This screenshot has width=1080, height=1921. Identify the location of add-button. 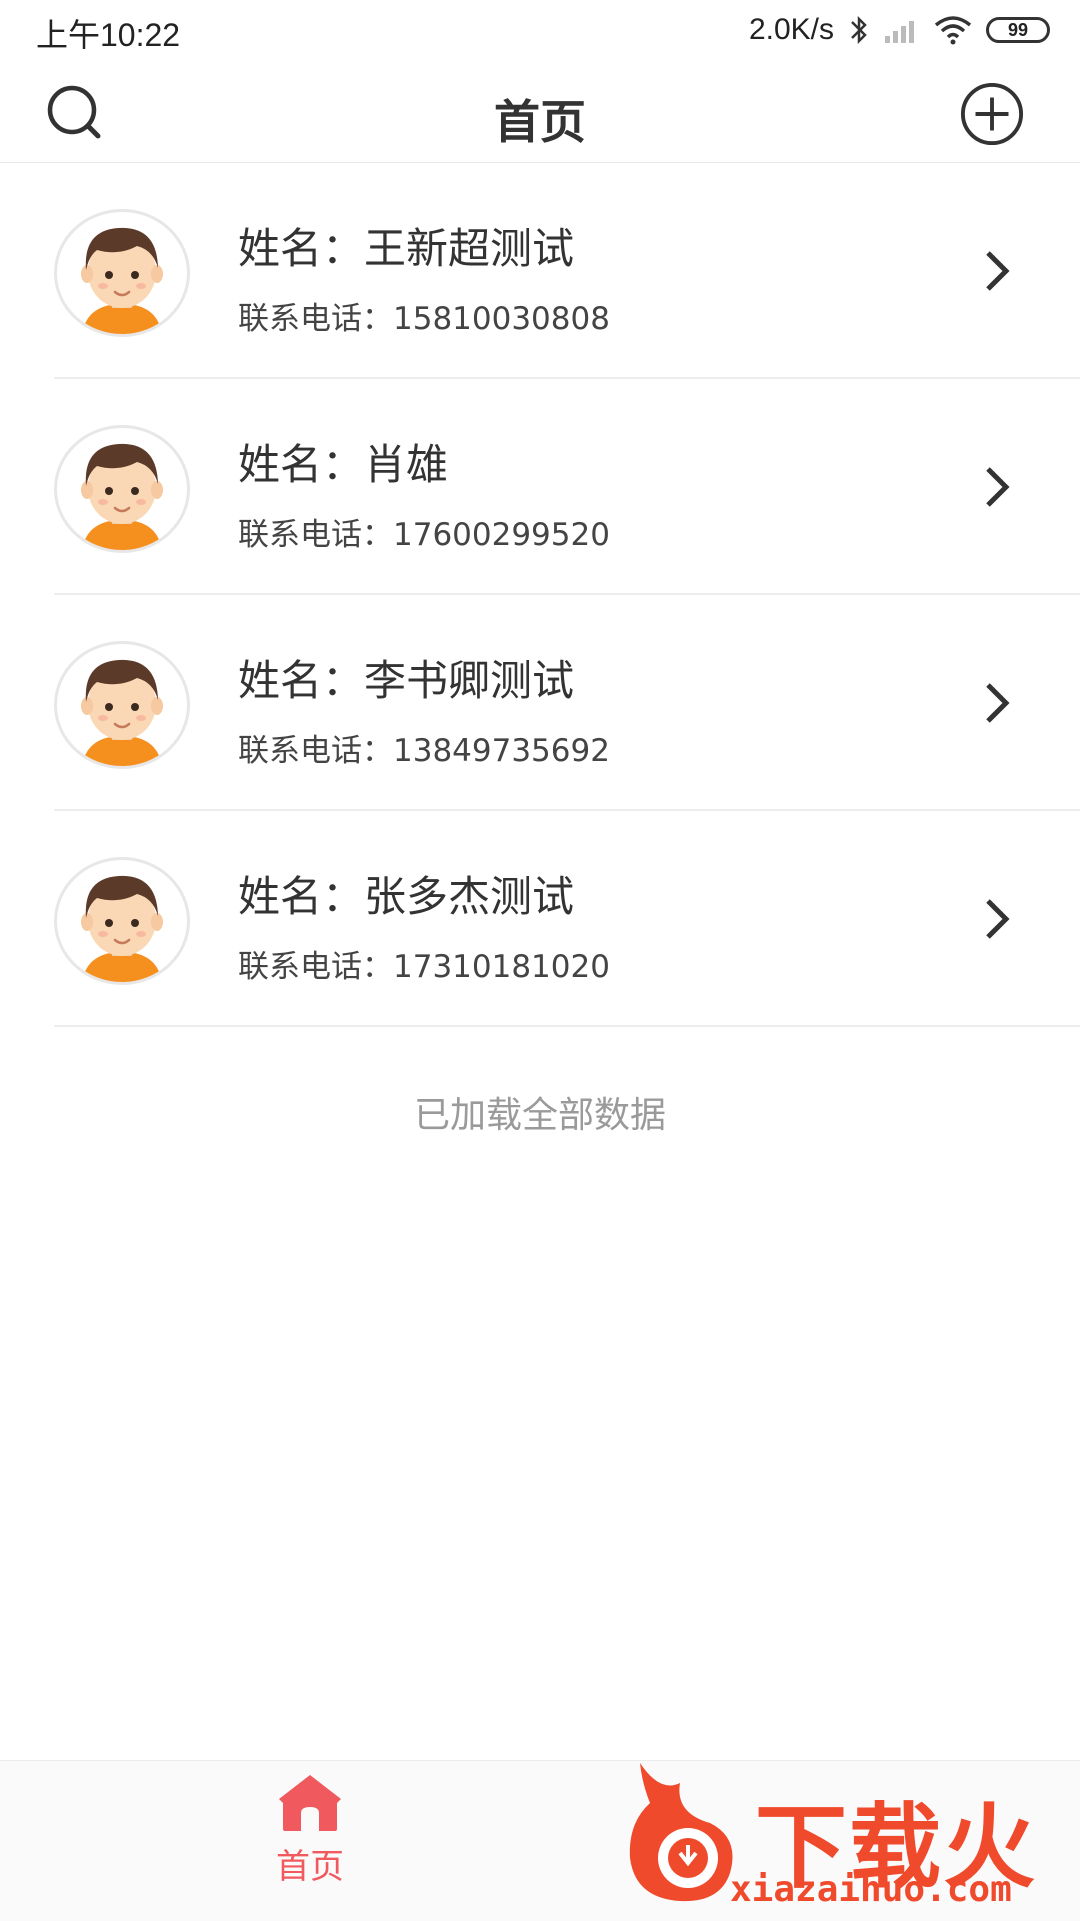
(992, 114).